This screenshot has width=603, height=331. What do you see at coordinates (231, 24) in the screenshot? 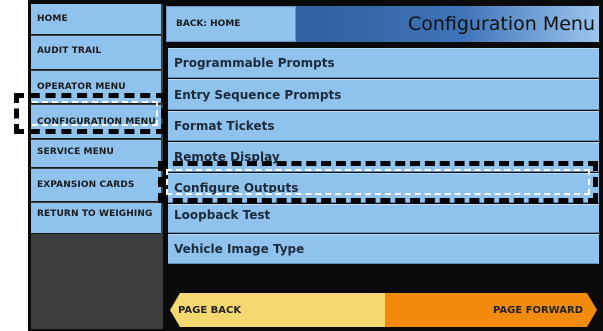
I see `back-button: BACK: HOME` at bounding box center [231, 24].